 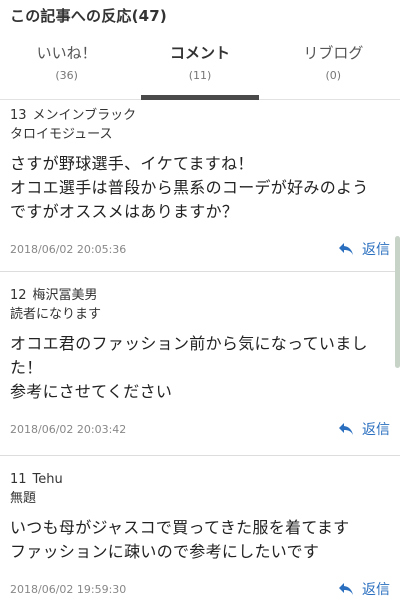 What do you see at coordinates (333, 53) in the screenshot?
I see `tab-label: リブログ` at bounding box center [333, 53].